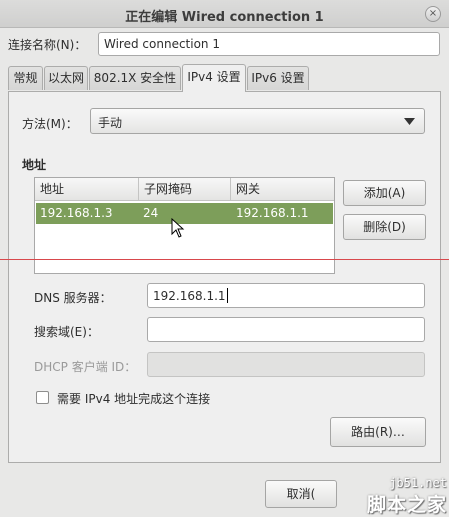 The width and height of the screenshot is (449, 517). I want to click on watermark: jb51.net 脚本之家, so click(407, 496).